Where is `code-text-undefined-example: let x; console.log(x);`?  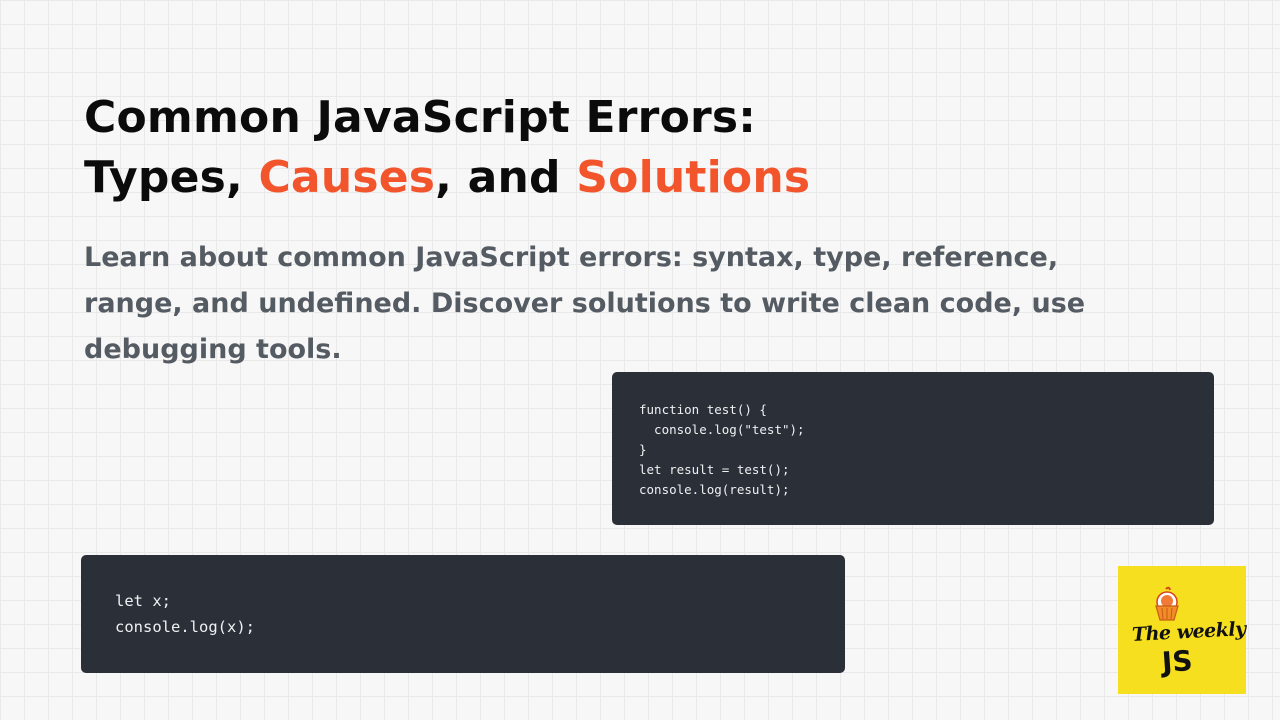
code-text-undefined-example: let x; console.log(x); is located at coordinates (185, 614).